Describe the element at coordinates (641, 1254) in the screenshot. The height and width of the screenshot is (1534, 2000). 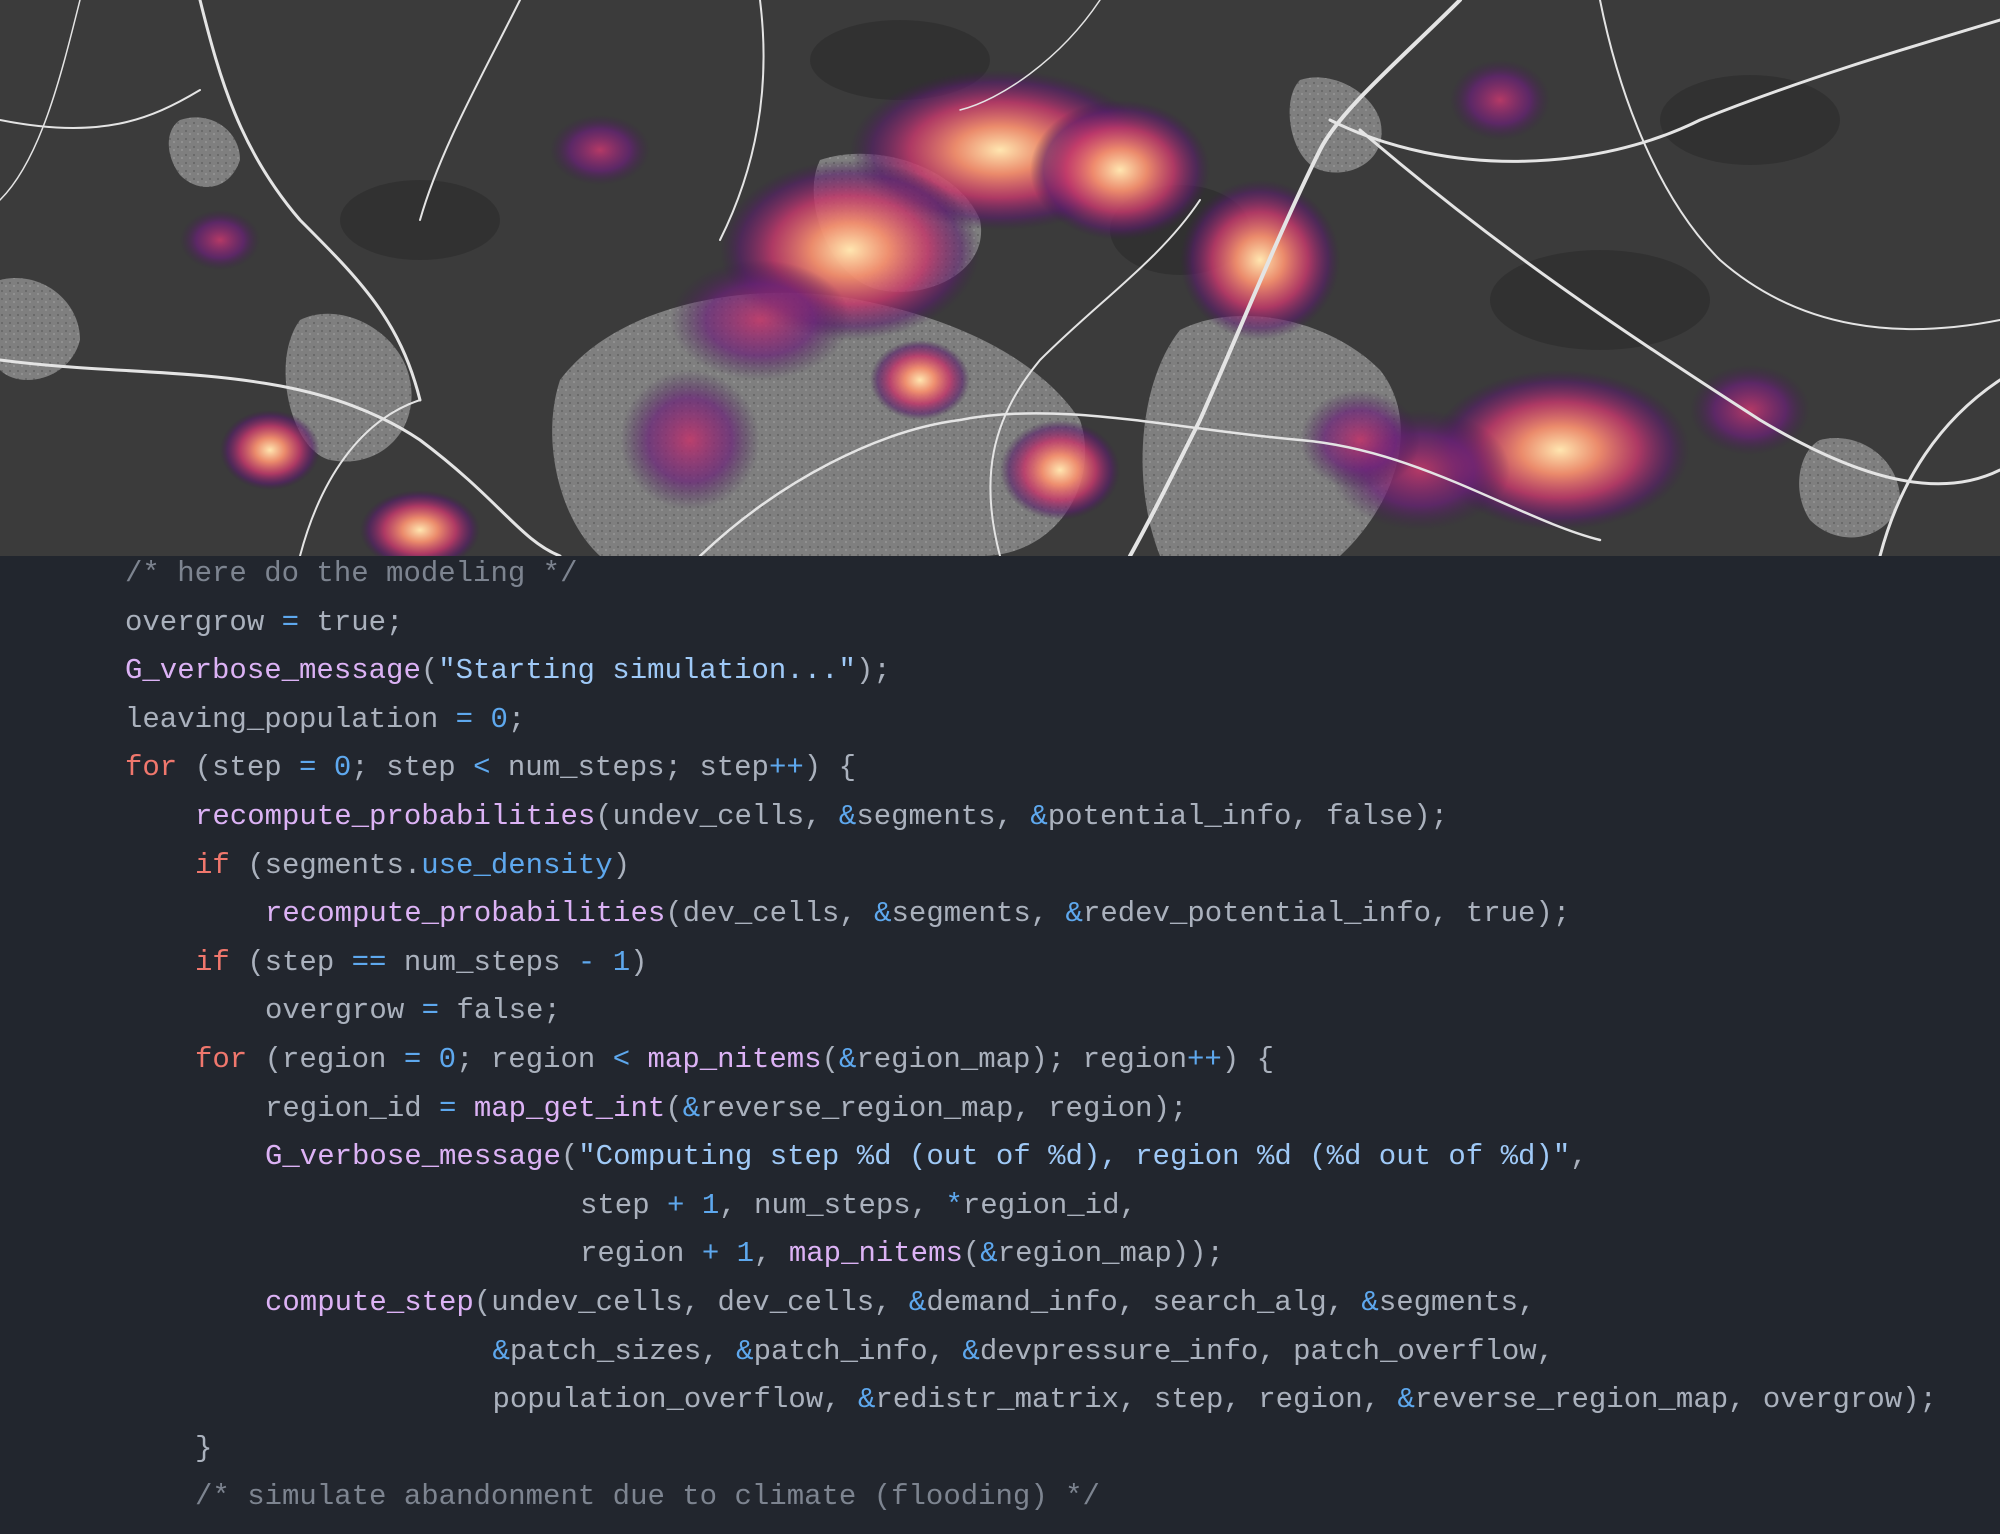
I see `code-token-plain: region` at that location.